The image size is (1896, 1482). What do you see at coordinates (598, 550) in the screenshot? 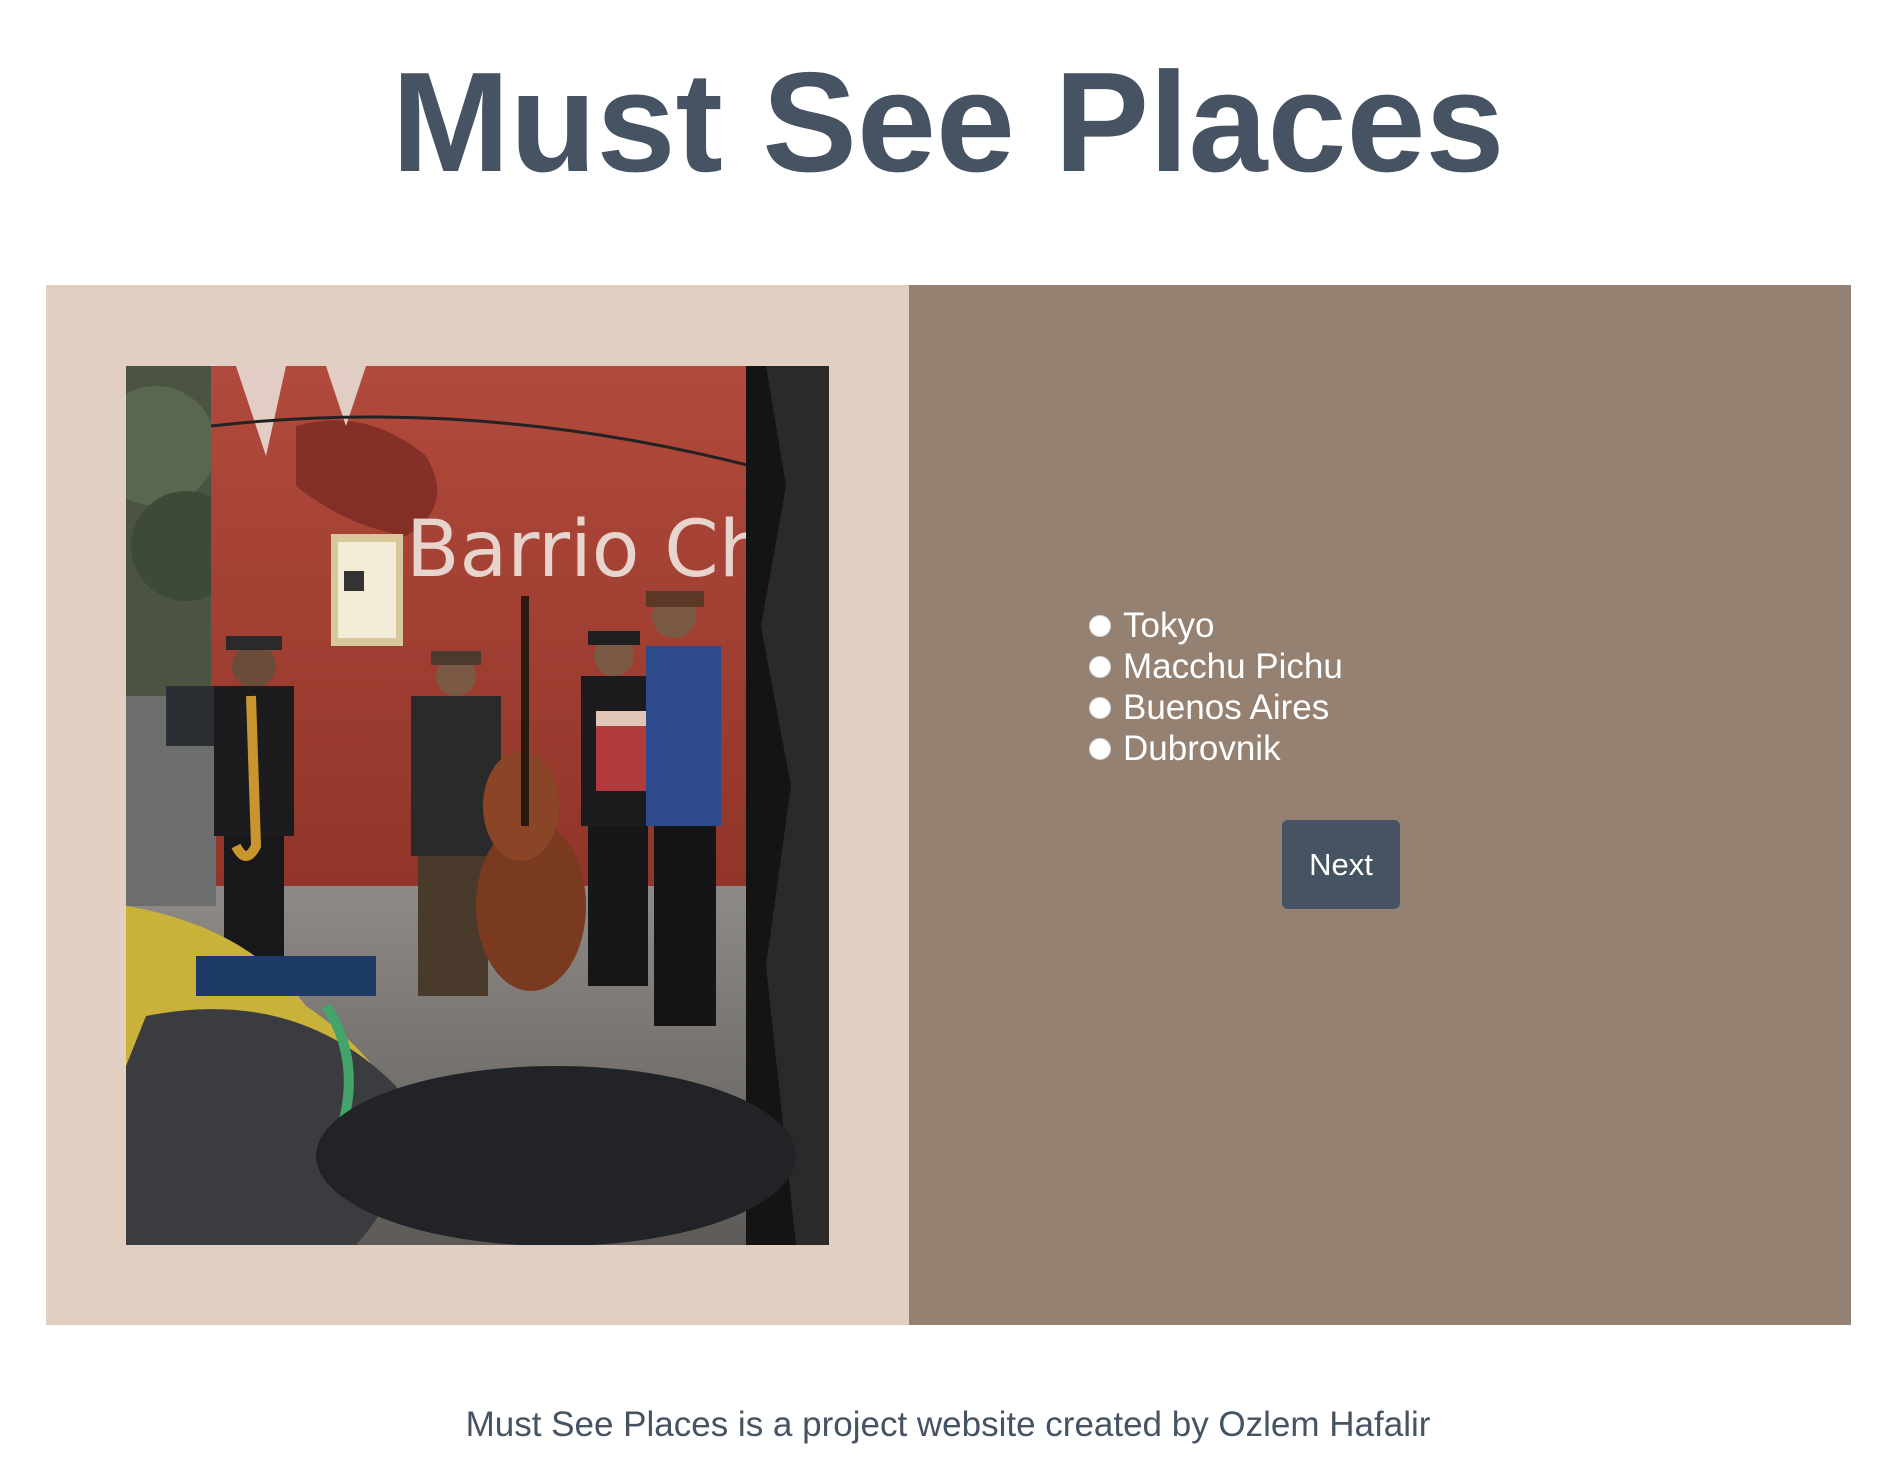
I see `svg-text: Barrio Chi` at bounding box center [598, 550].